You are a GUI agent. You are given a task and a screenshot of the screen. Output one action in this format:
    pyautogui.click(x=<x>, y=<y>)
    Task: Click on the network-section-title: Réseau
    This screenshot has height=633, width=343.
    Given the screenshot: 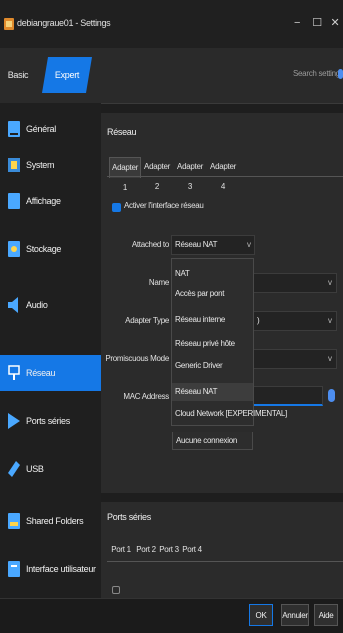 What is the action you would take?
    pyautogui.click(x=122, y=132)
    